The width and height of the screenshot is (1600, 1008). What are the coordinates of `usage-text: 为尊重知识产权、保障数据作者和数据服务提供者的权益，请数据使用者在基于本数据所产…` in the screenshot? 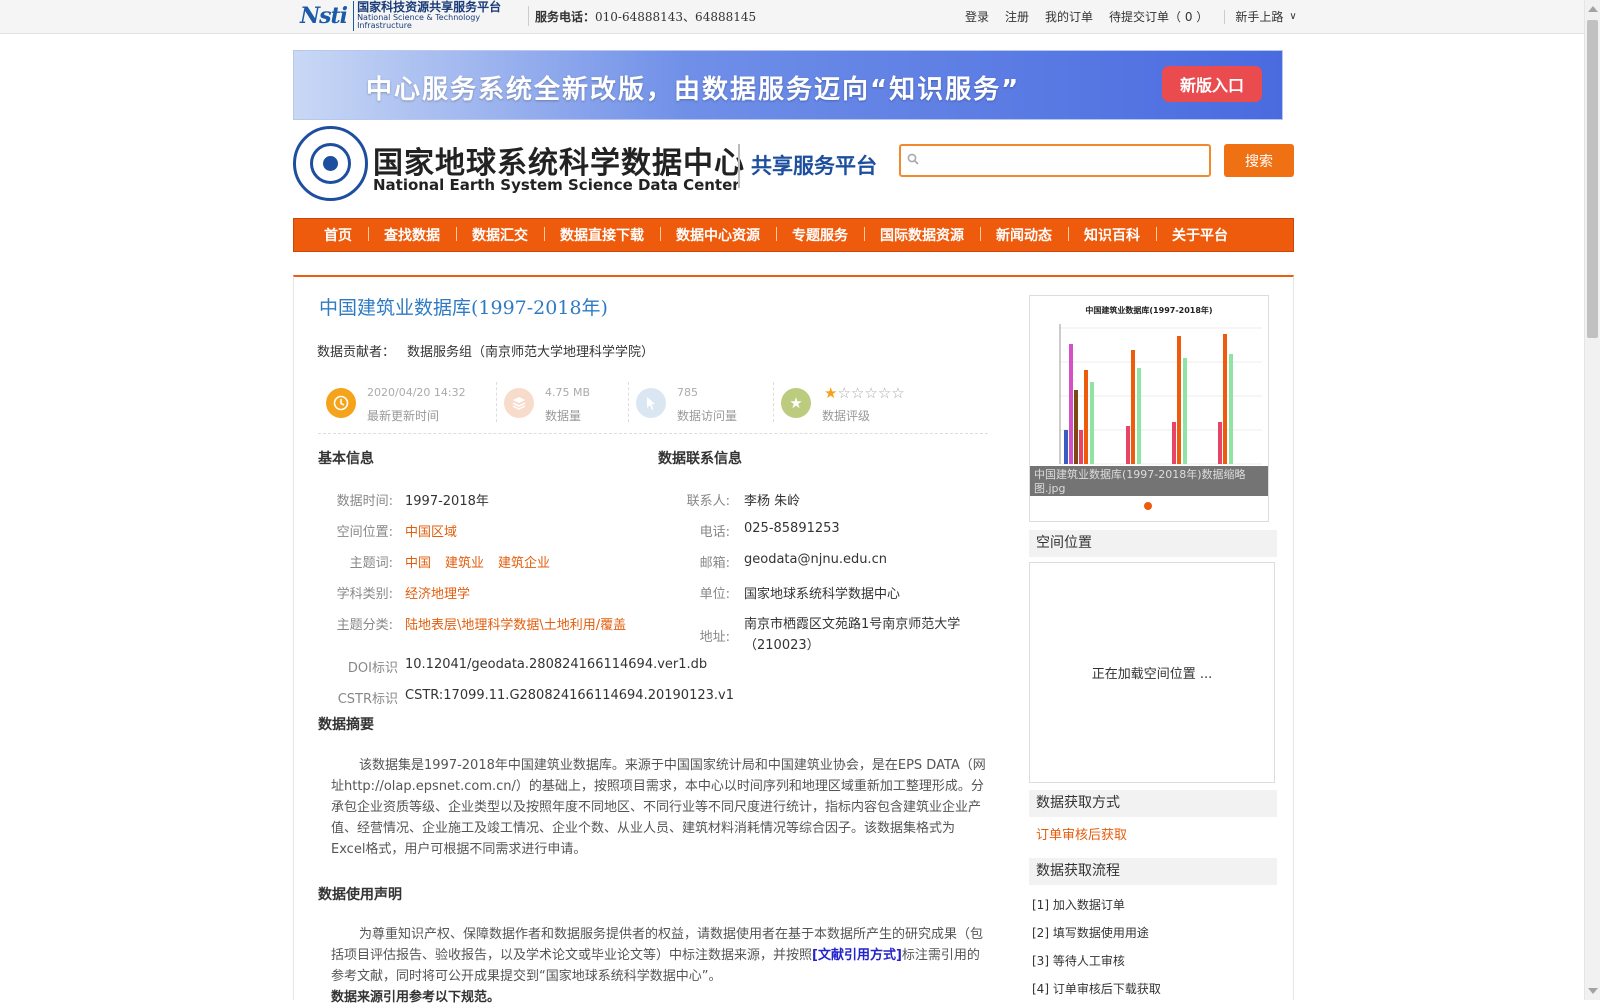 It's located at (657, 955).